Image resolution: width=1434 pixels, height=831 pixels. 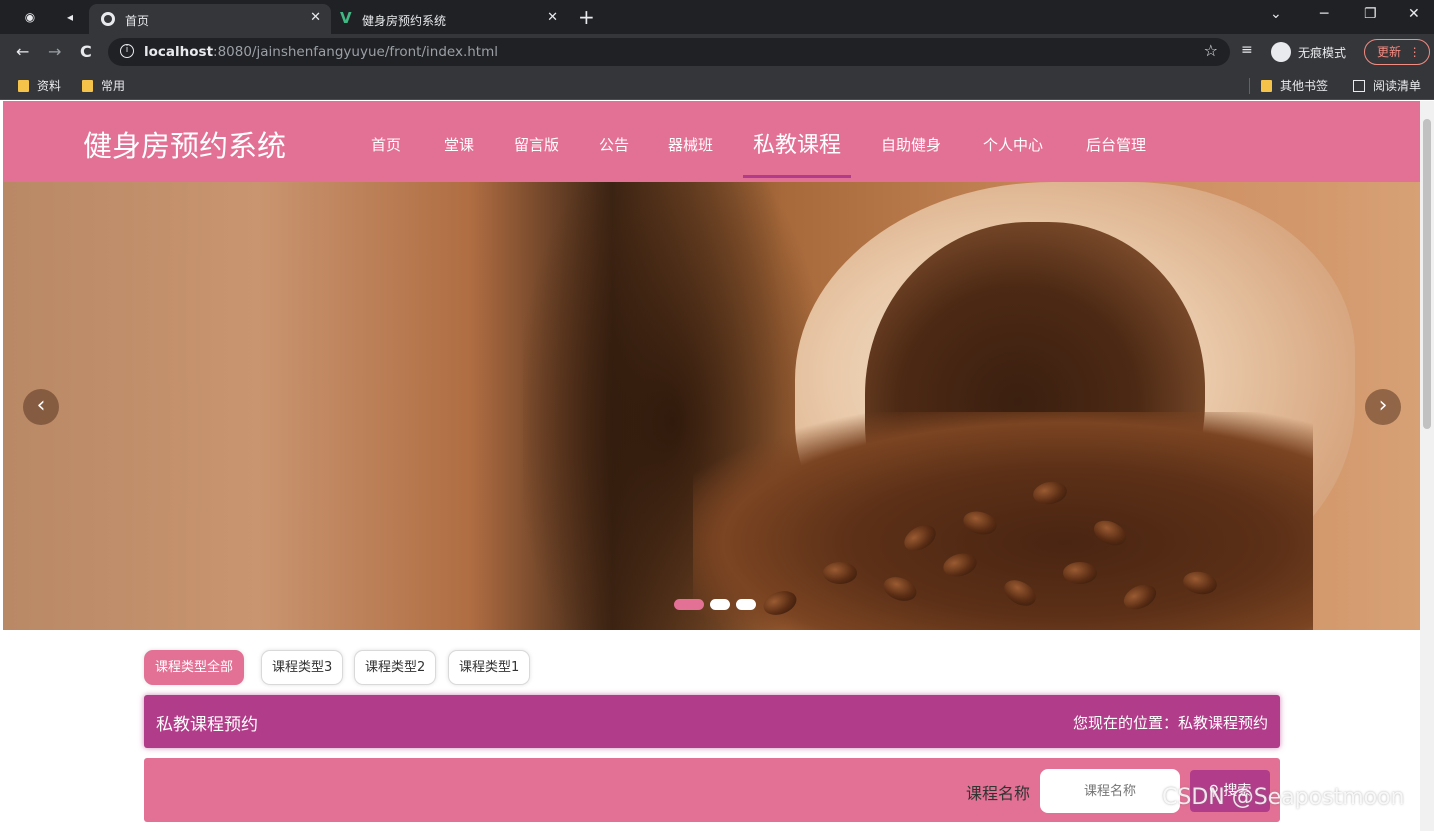 I want to click on divider, so click(x=1249, y=86).